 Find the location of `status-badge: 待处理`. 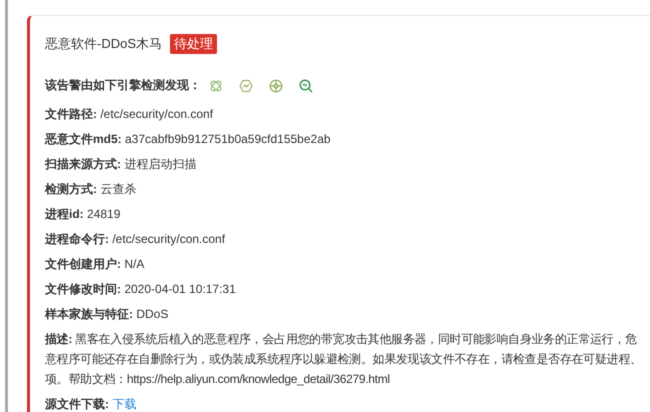

status-badge: 待处理 is located at coordinates (194, 44).